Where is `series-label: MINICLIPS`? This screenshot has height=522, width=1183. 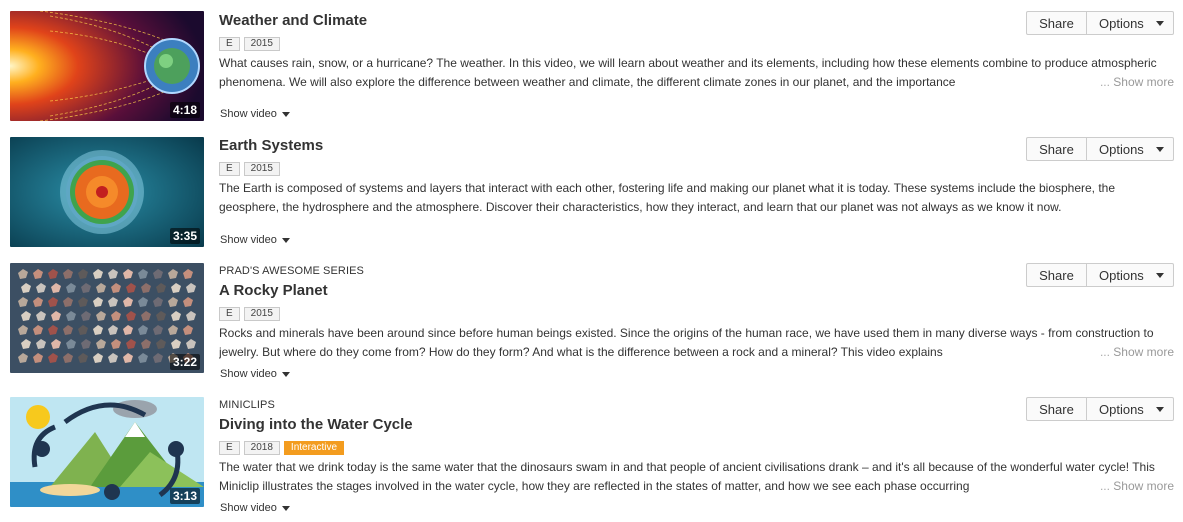 series-label: MINICLIPS is located at coordinates (247, 405).